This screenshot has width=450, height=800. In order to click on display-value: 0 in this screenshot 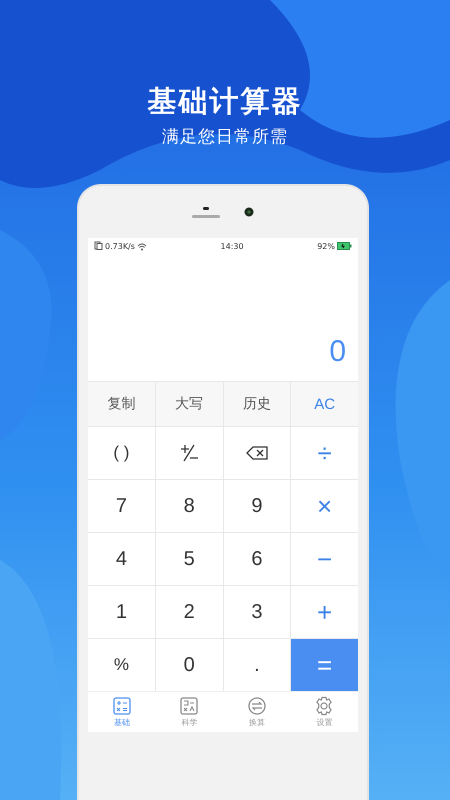, I will do `click(337, 352)`.